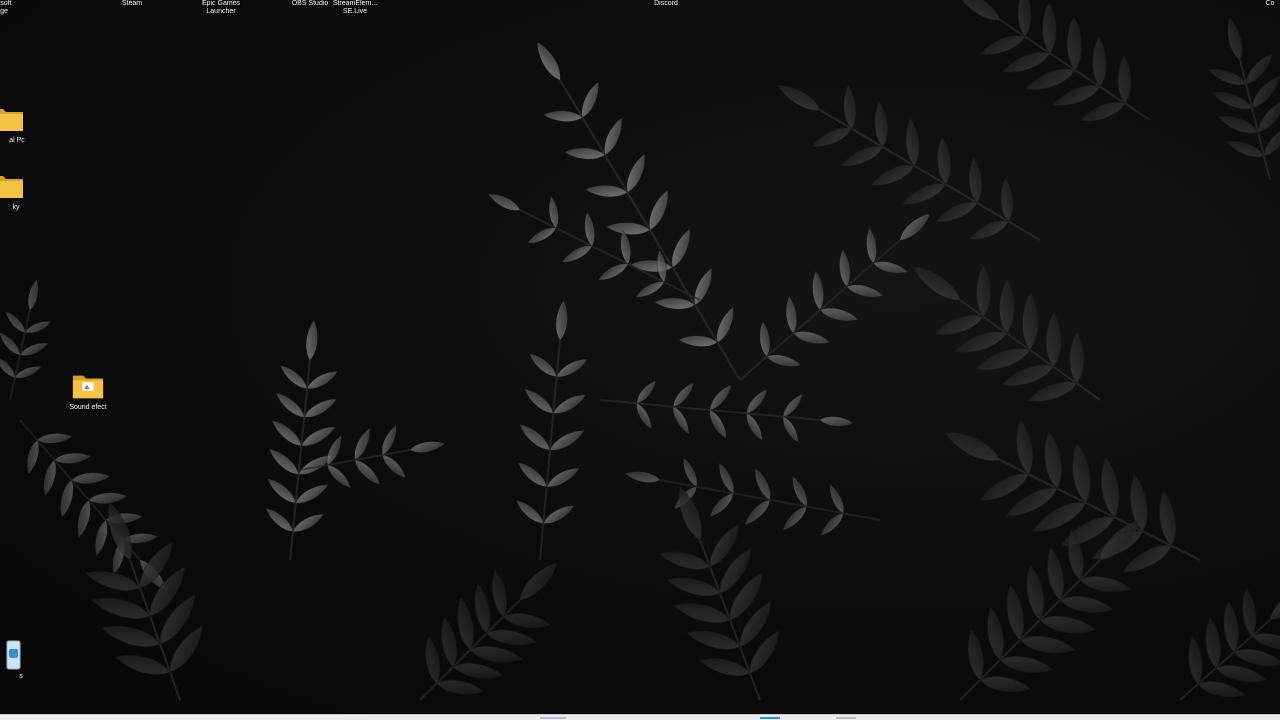 The width and height of the screenshot is (1280, 720). Describe the element at coordinates (16, 207) in the screenshot. I see `desktop-icon-label: ky` at that location.